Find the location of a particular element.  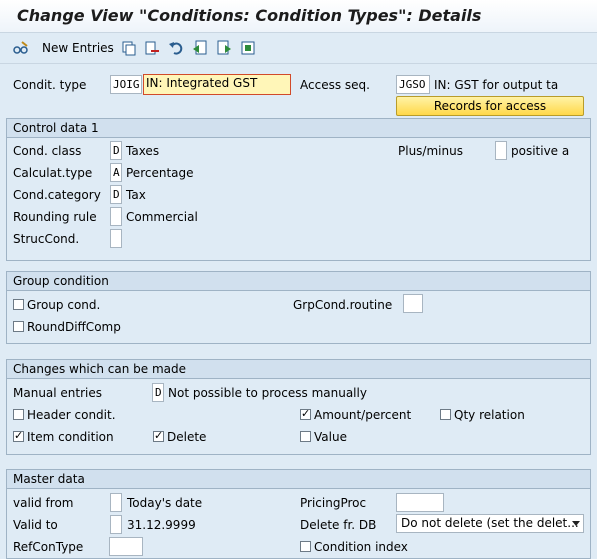

access-seq-code-field: JGSO is located at coordinates (413, 84).